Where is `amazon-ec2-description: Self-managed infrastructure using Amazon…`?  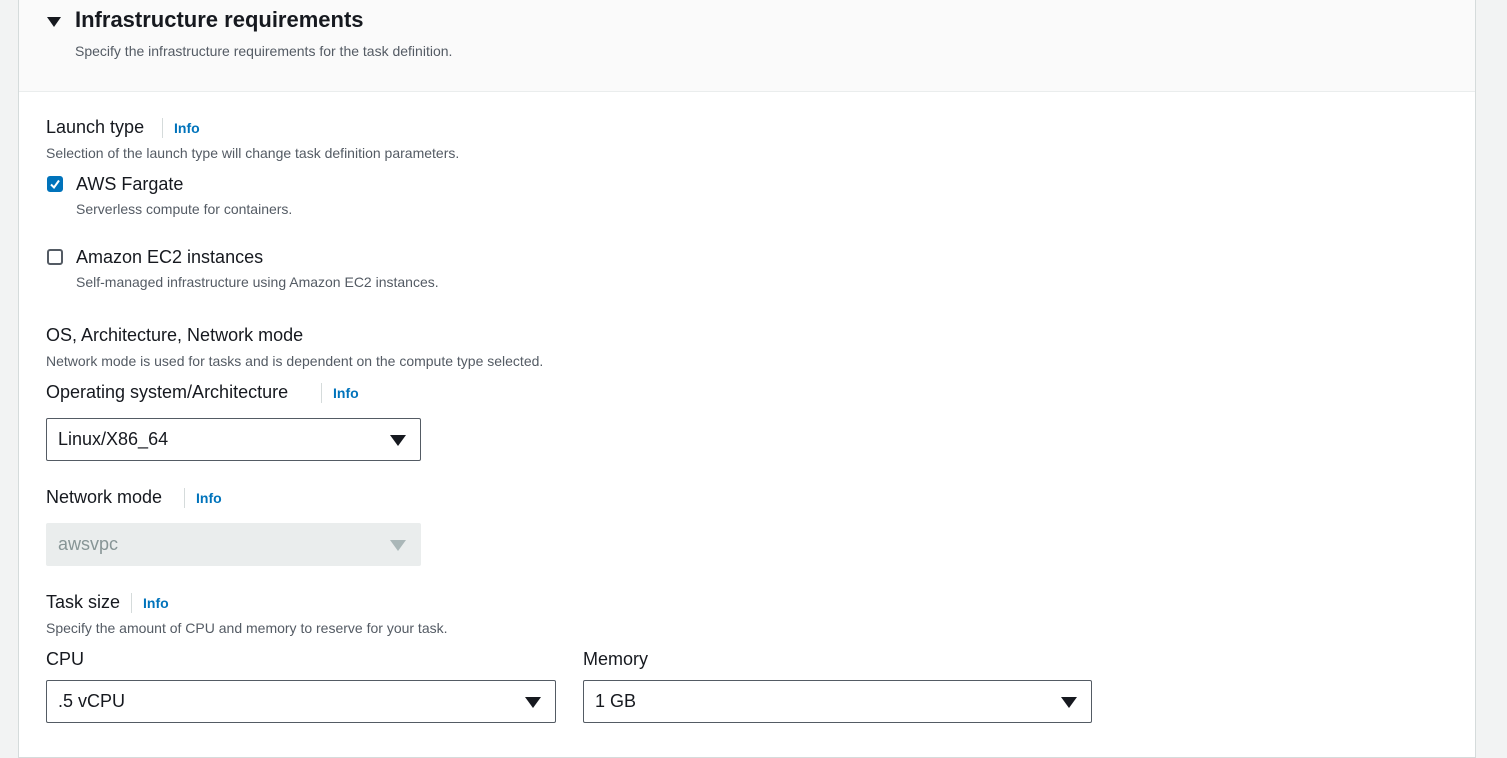 amazon-ec2-description: Self-managed infrastructure using Amazon… is located at coordinates (257, 282).